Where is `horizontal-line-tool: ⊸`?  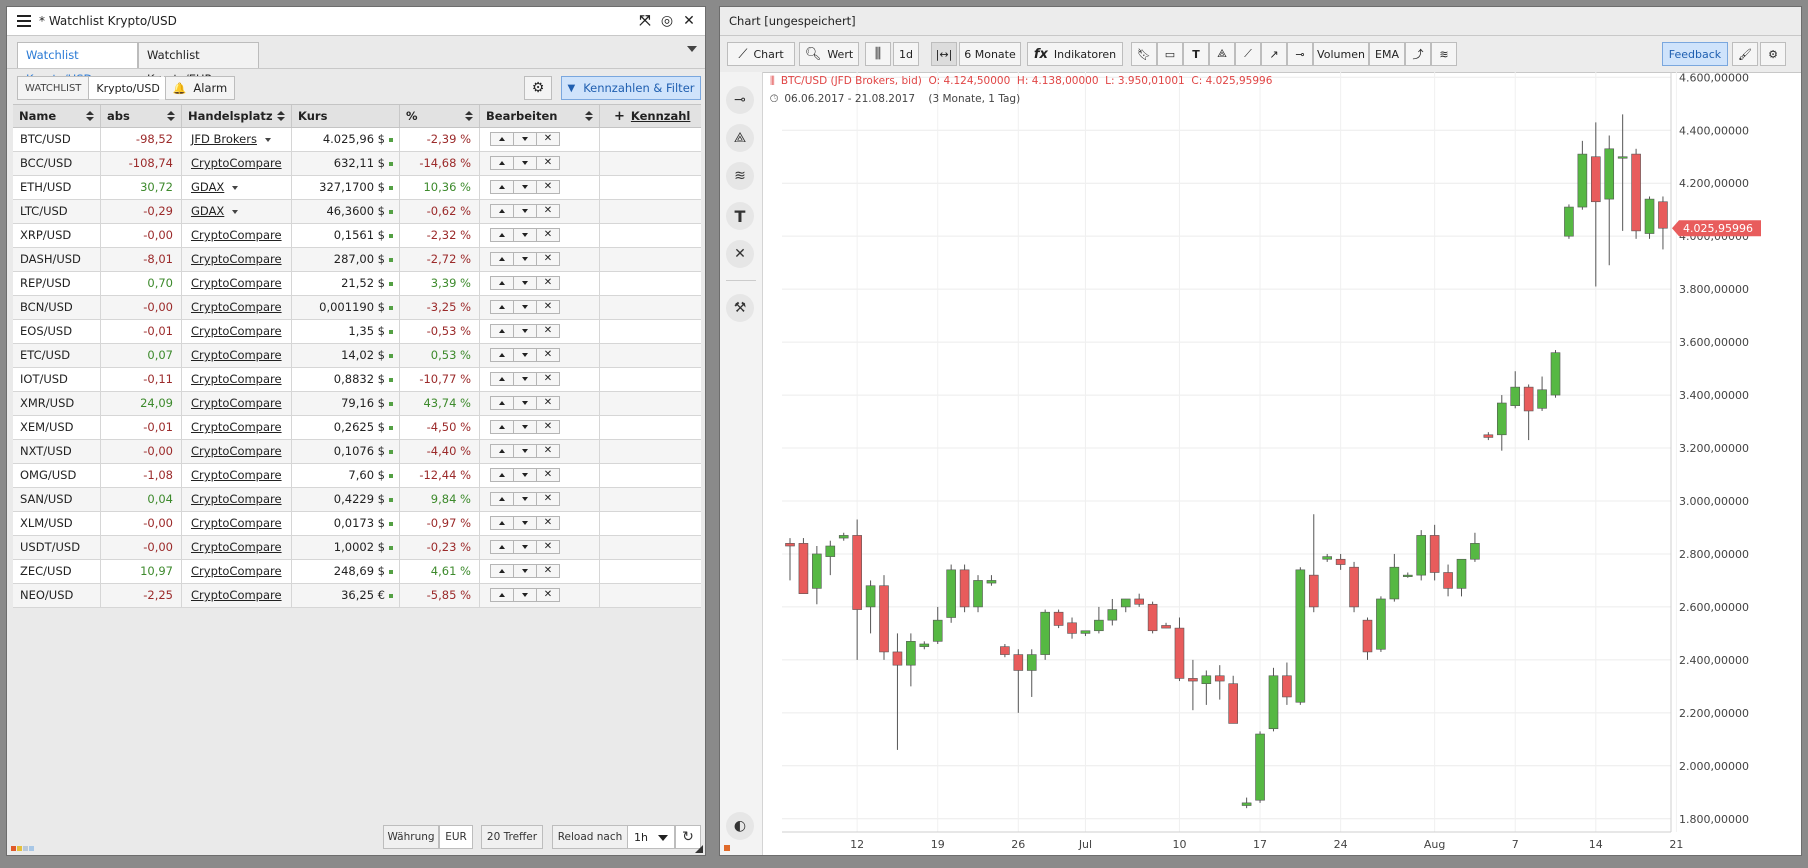 horizontal-line-tool: ⊸ is located at coordinates (1300, 54).